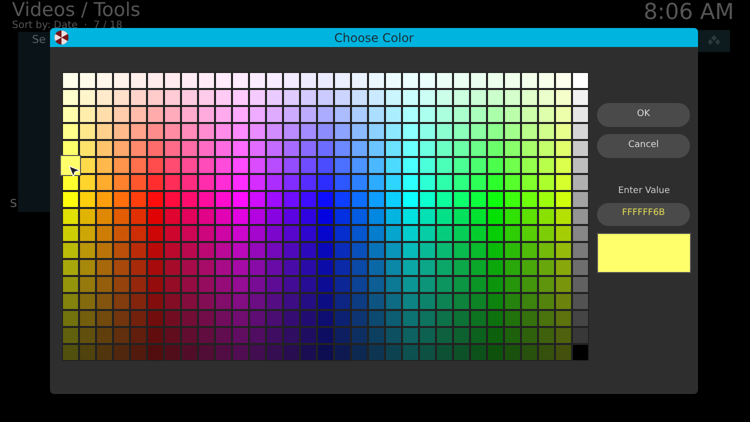  Describe the element at coordinates (374, 38) in the screenshot. I see `dialog-title: Choose Color` at that location.